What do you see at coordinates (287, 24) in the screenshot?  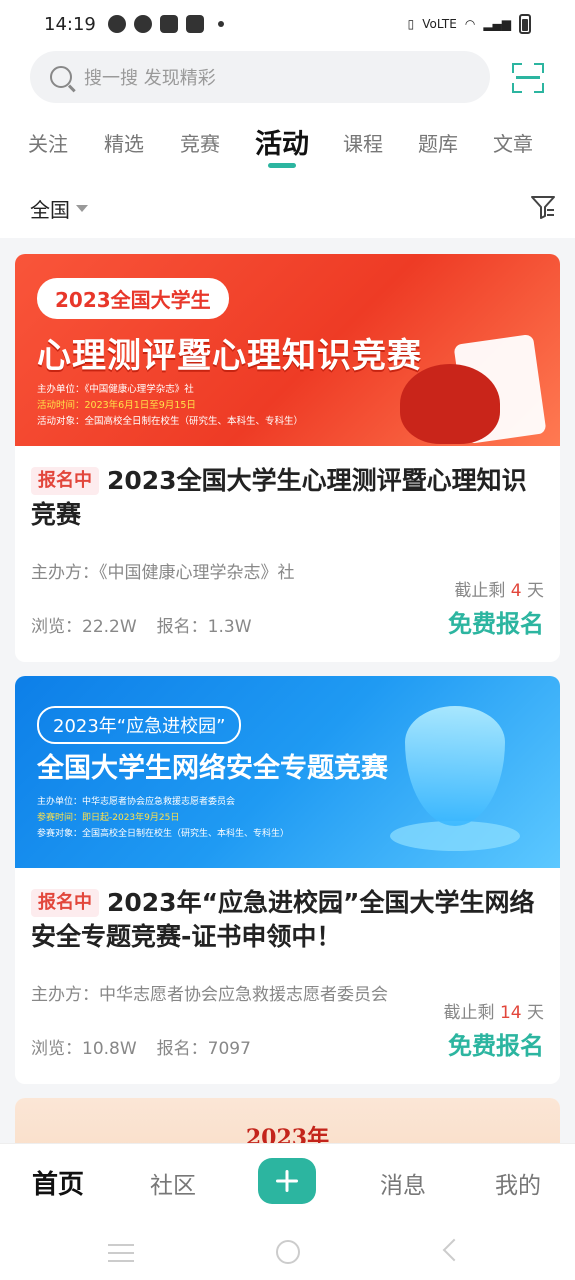 I see `status-bar: 14:19 ▯ VoLTE ◠ ▂▄▆` at bounding box center [287, 24].